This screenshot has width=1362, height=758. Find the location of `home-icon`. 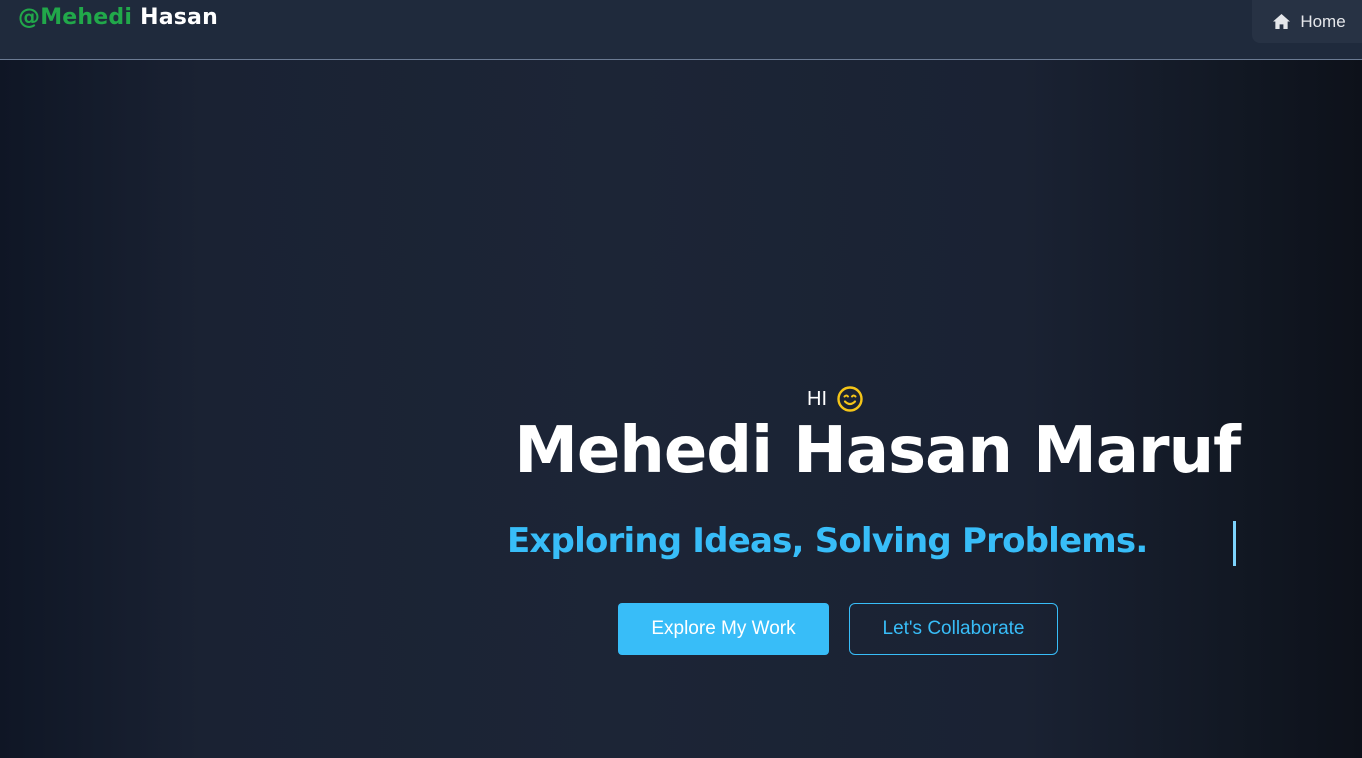

home-icon is located at coordinates (1281, 21).